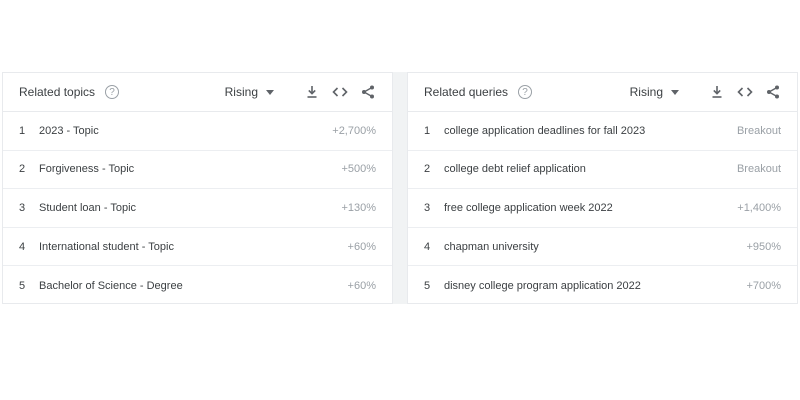 The height and width of the screenshot is (400, 800). Describe the element at coordinates (358, 207) in the screenshot. I see `rise-value: +130%` at that location.